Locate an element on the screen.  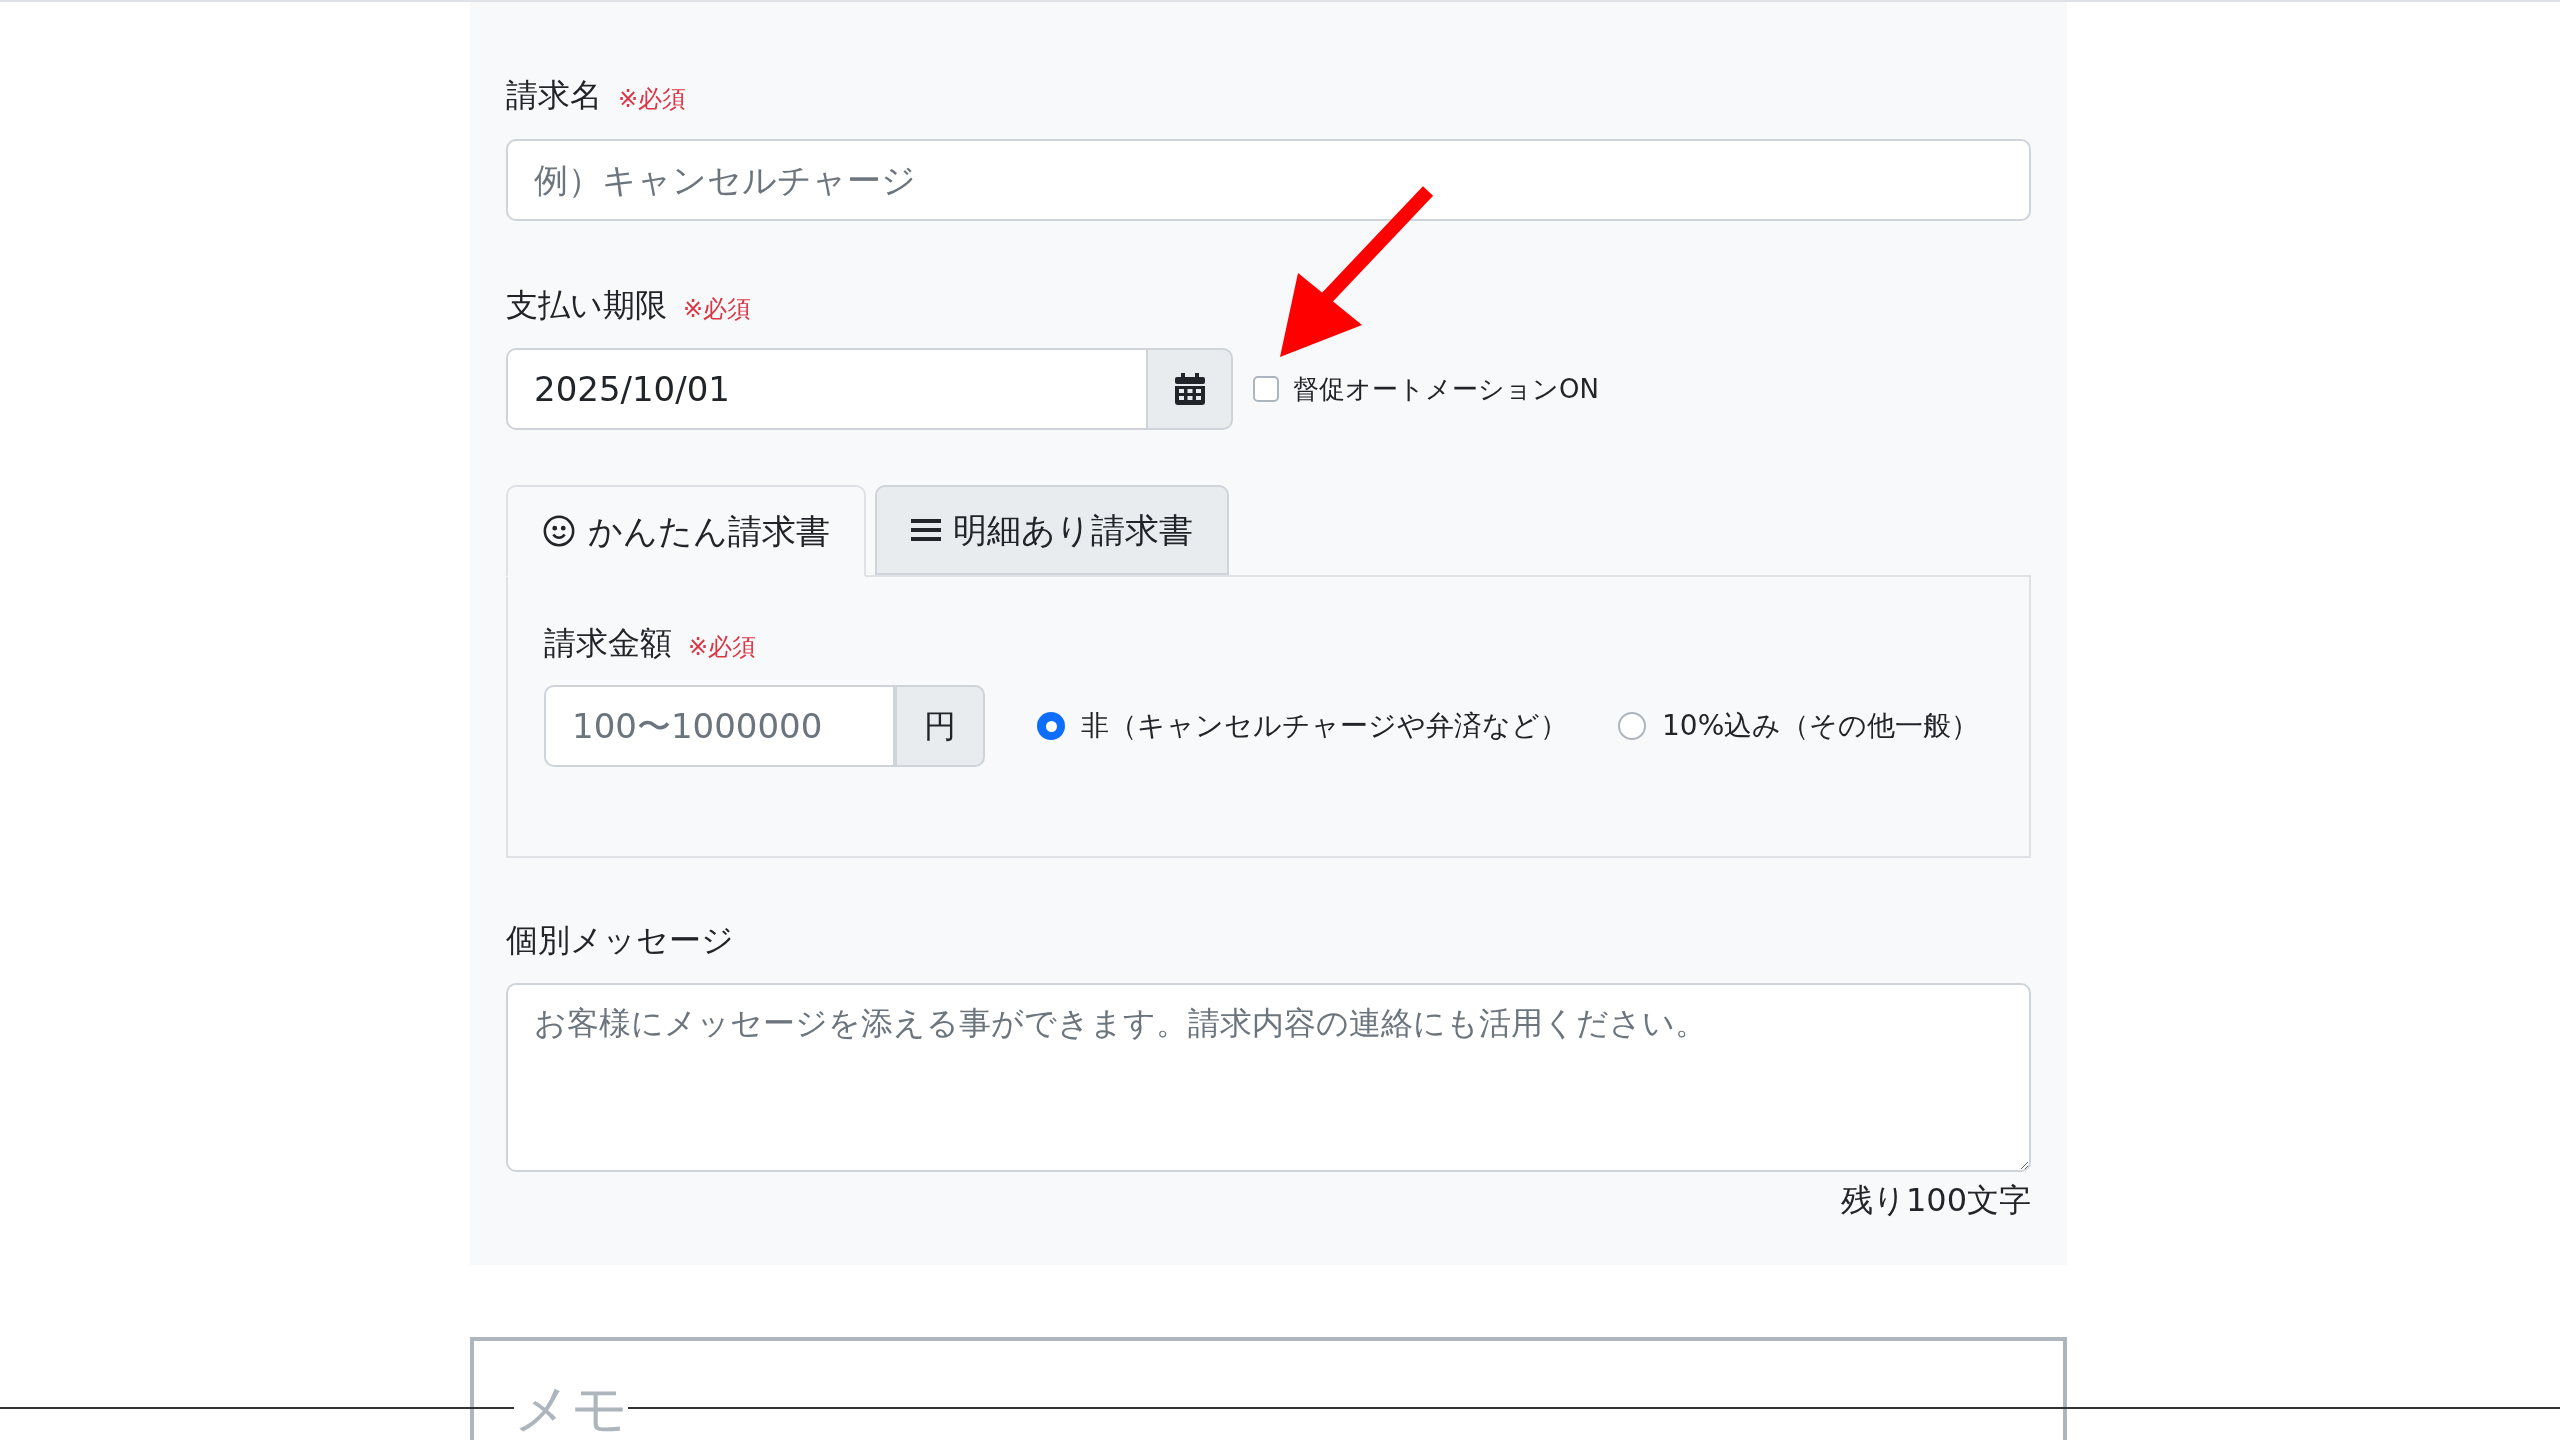
calendar-icon is located at coordinates (1189, 389).